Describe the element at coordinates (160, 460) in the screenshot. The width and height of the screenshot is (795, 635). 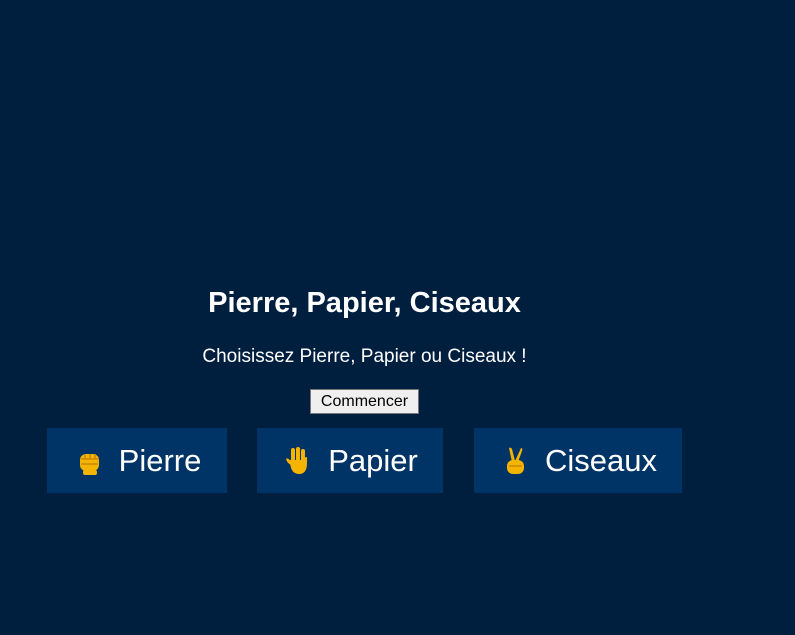
I see `rock-label: Pierre` at that location.